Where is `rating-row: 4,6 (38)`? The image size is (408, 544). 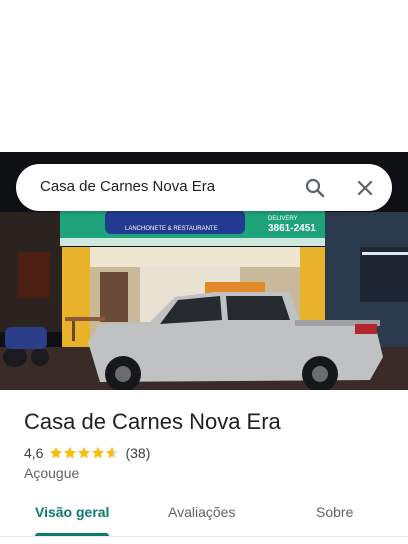 rating-row: 4,6 (38) is located at coordinates (87, 453).